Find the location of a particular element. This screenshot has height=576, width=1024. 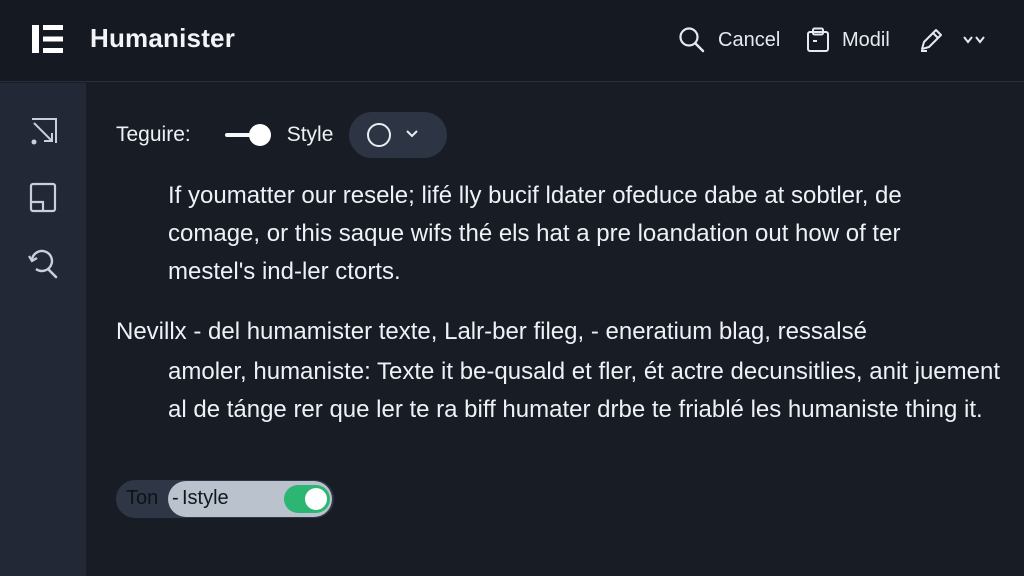

feature-toggle is located at coordinates (248, 135).